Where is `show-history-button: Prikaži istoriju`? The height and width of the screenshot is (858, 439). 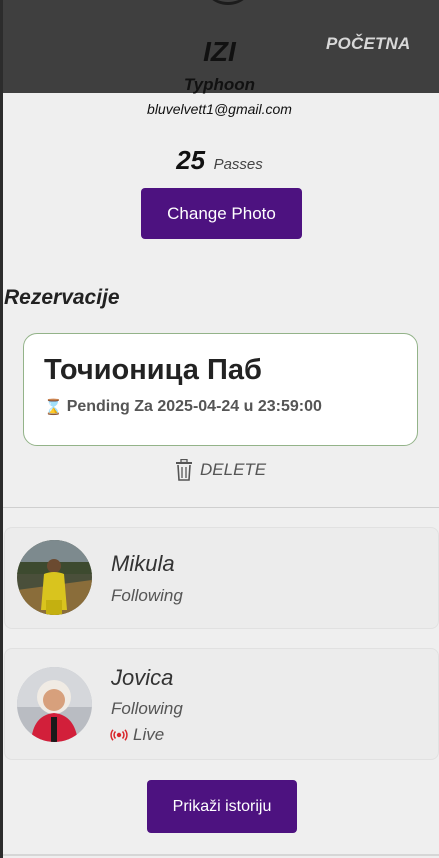
show-history-button: Prikaži istoriju is located at coordinates (222, 806).